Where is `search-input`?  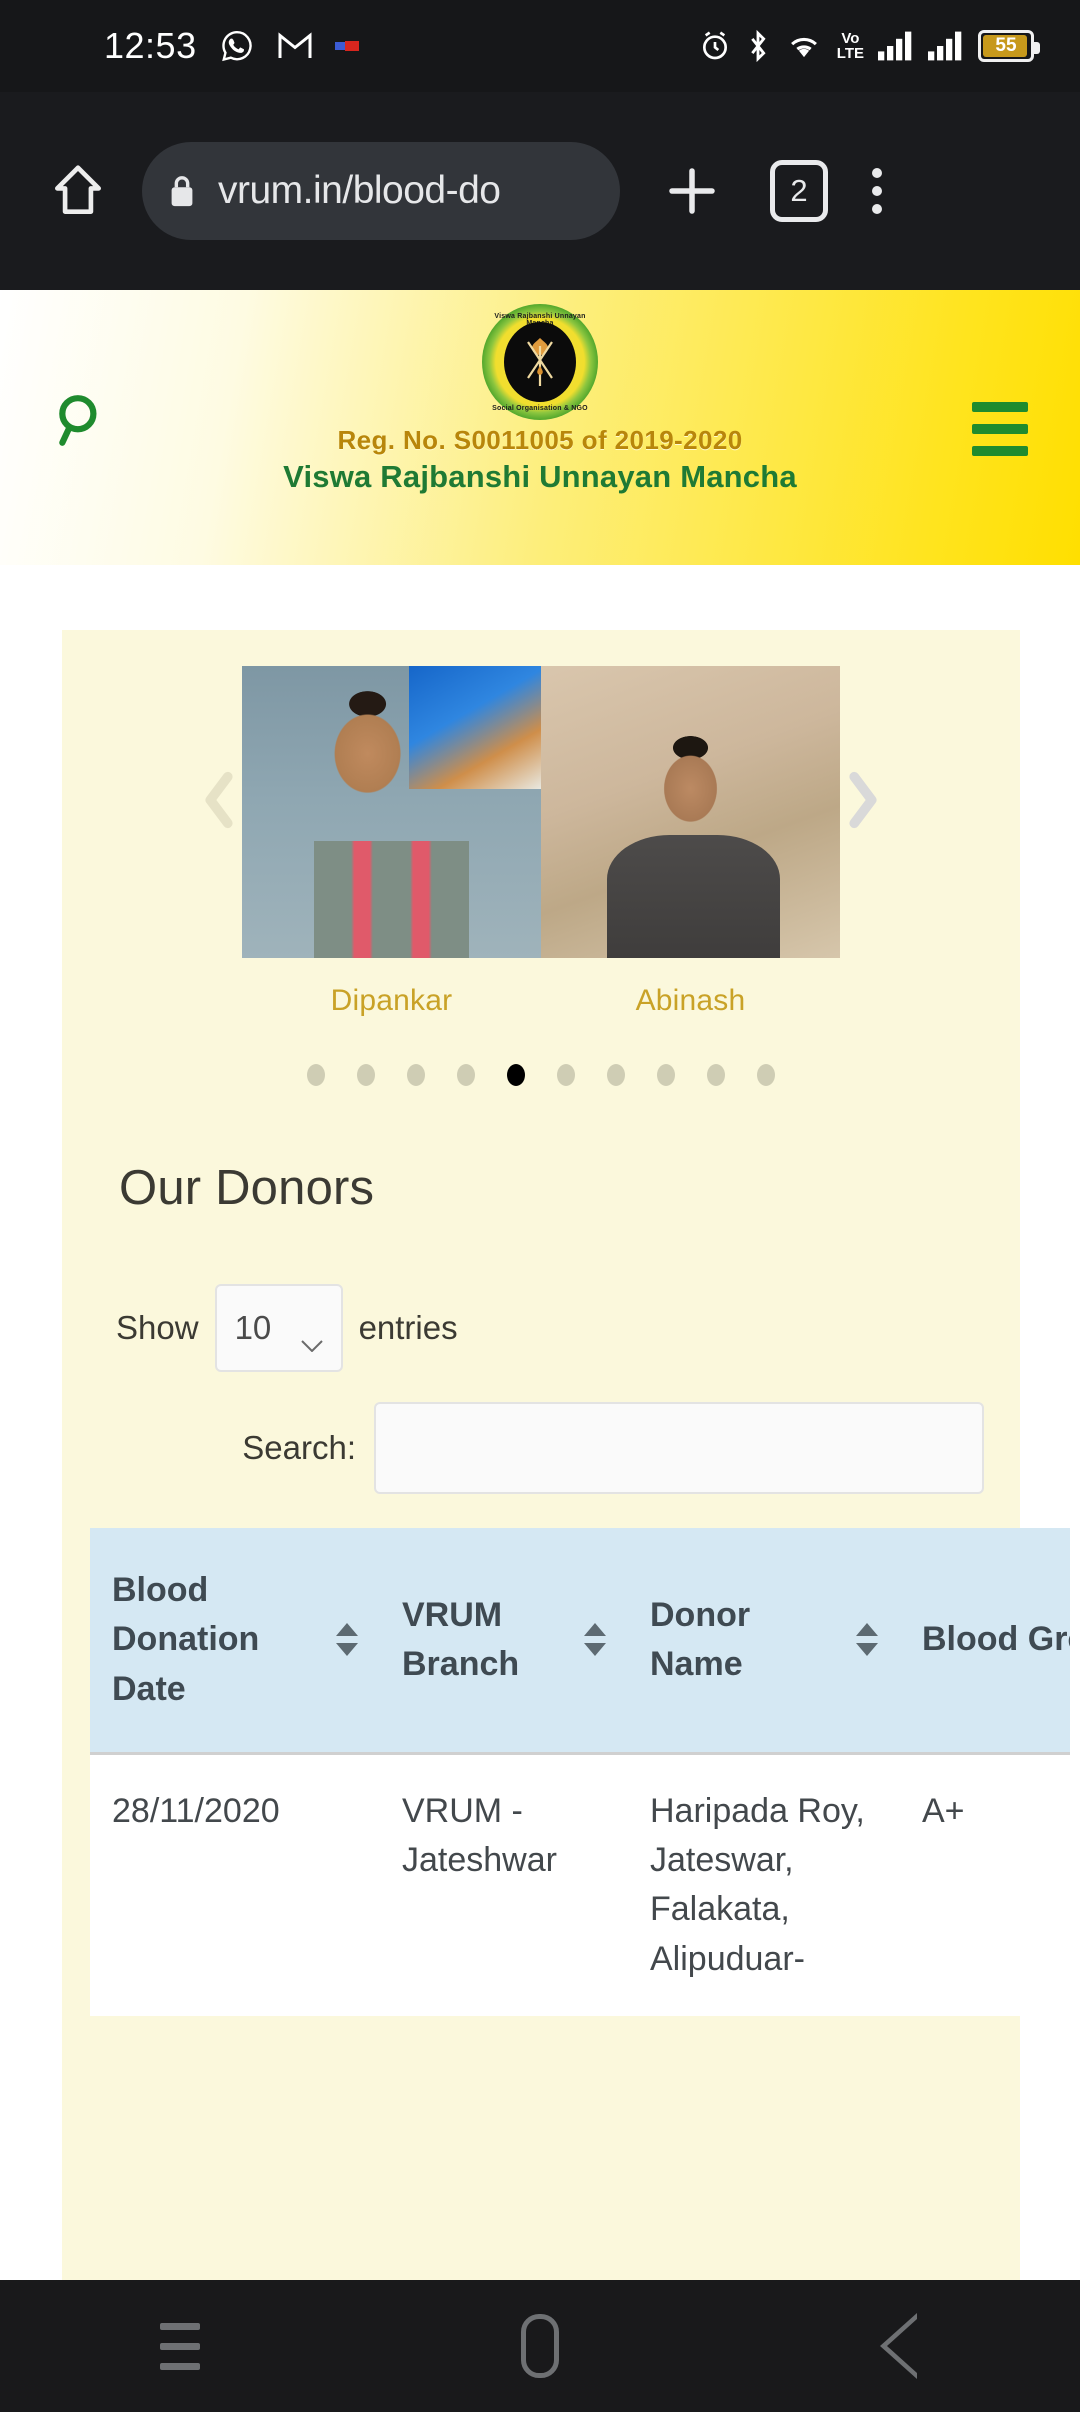
search-input is located at coordinates (679, 1448).